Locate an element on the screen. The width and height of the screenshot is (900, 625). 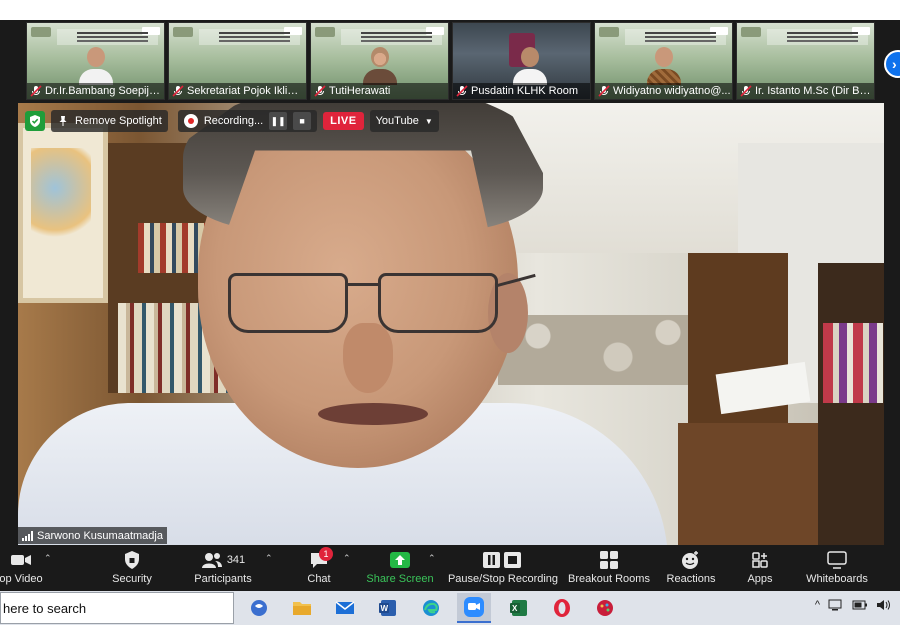
word-icon: W is located at coordinates (388, 608).